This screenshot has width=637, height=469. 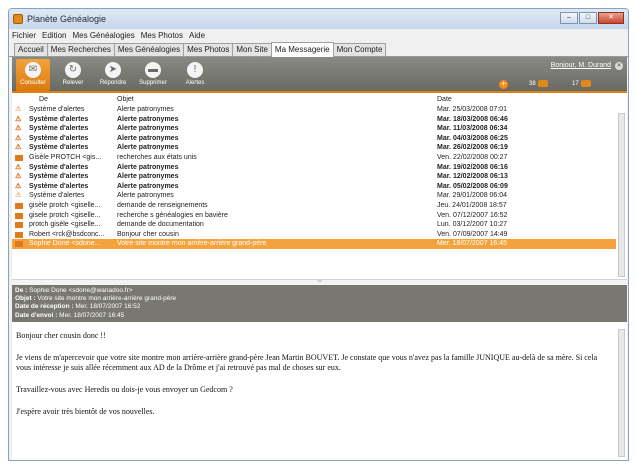 What do you see at coordinates (195, 75) in the screenshot?
I see `alertes-button: ! Alertes` at bounding box center [195, 75].